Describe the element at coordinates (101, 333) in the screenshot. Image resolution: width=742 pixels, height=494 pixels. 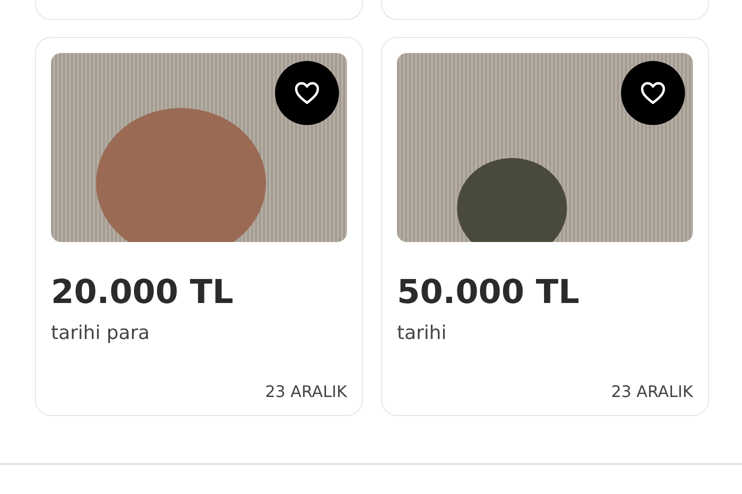
I see `listing-title: tarihi para` at that location.